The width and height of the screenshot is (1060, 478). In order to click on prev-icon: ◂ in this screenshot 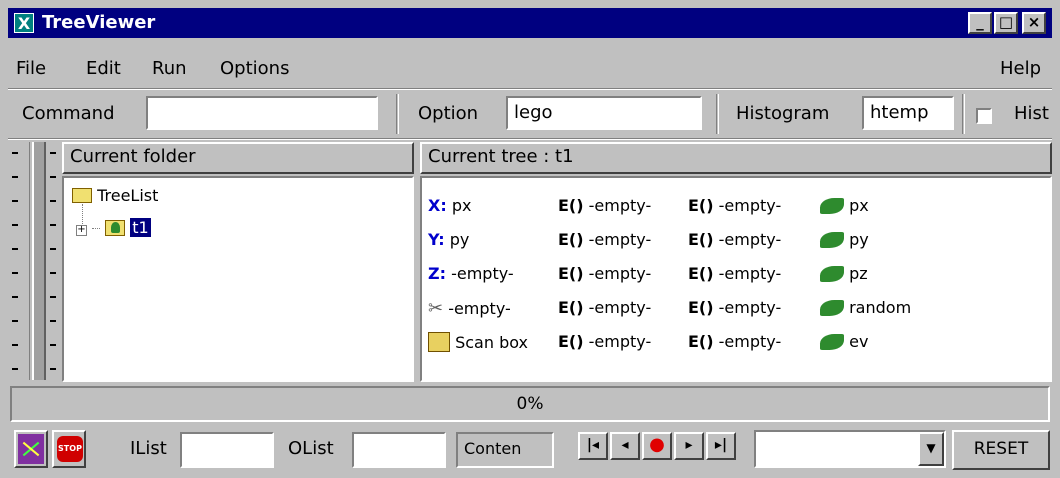, I will do `click(625, 446)`.